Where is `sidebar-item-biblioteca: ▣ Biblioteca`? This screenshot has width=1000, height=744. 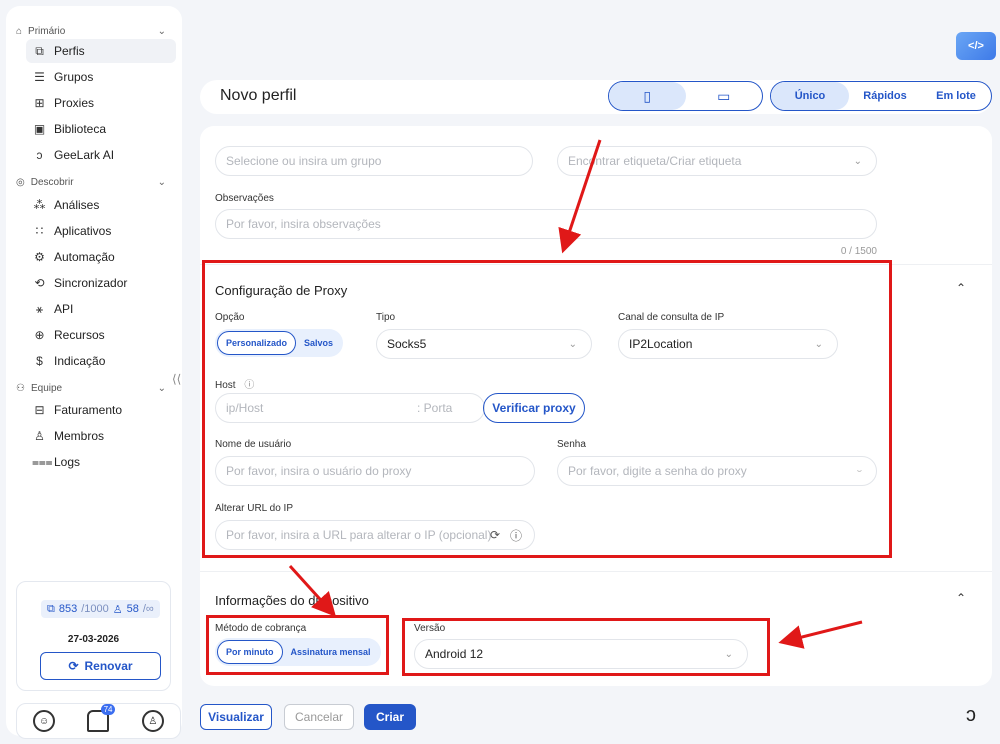 sidebar-item-biblioteca: ▣ Biblioteca is located at coordinates (101, 129).